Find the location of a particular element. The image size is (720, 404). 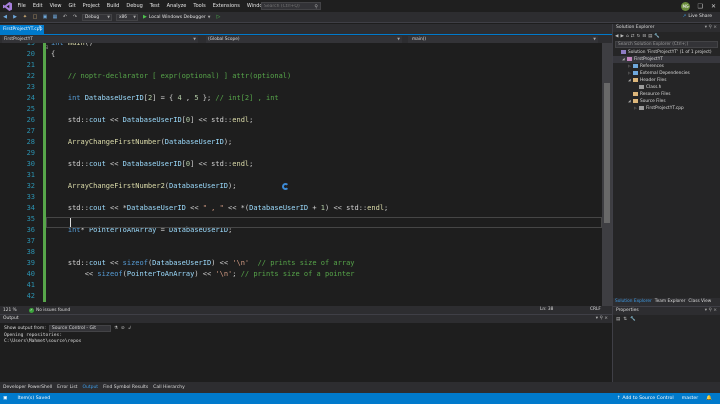

tab-find-symbol-results: Find Symbol Results is located at coordinates (125, 387).